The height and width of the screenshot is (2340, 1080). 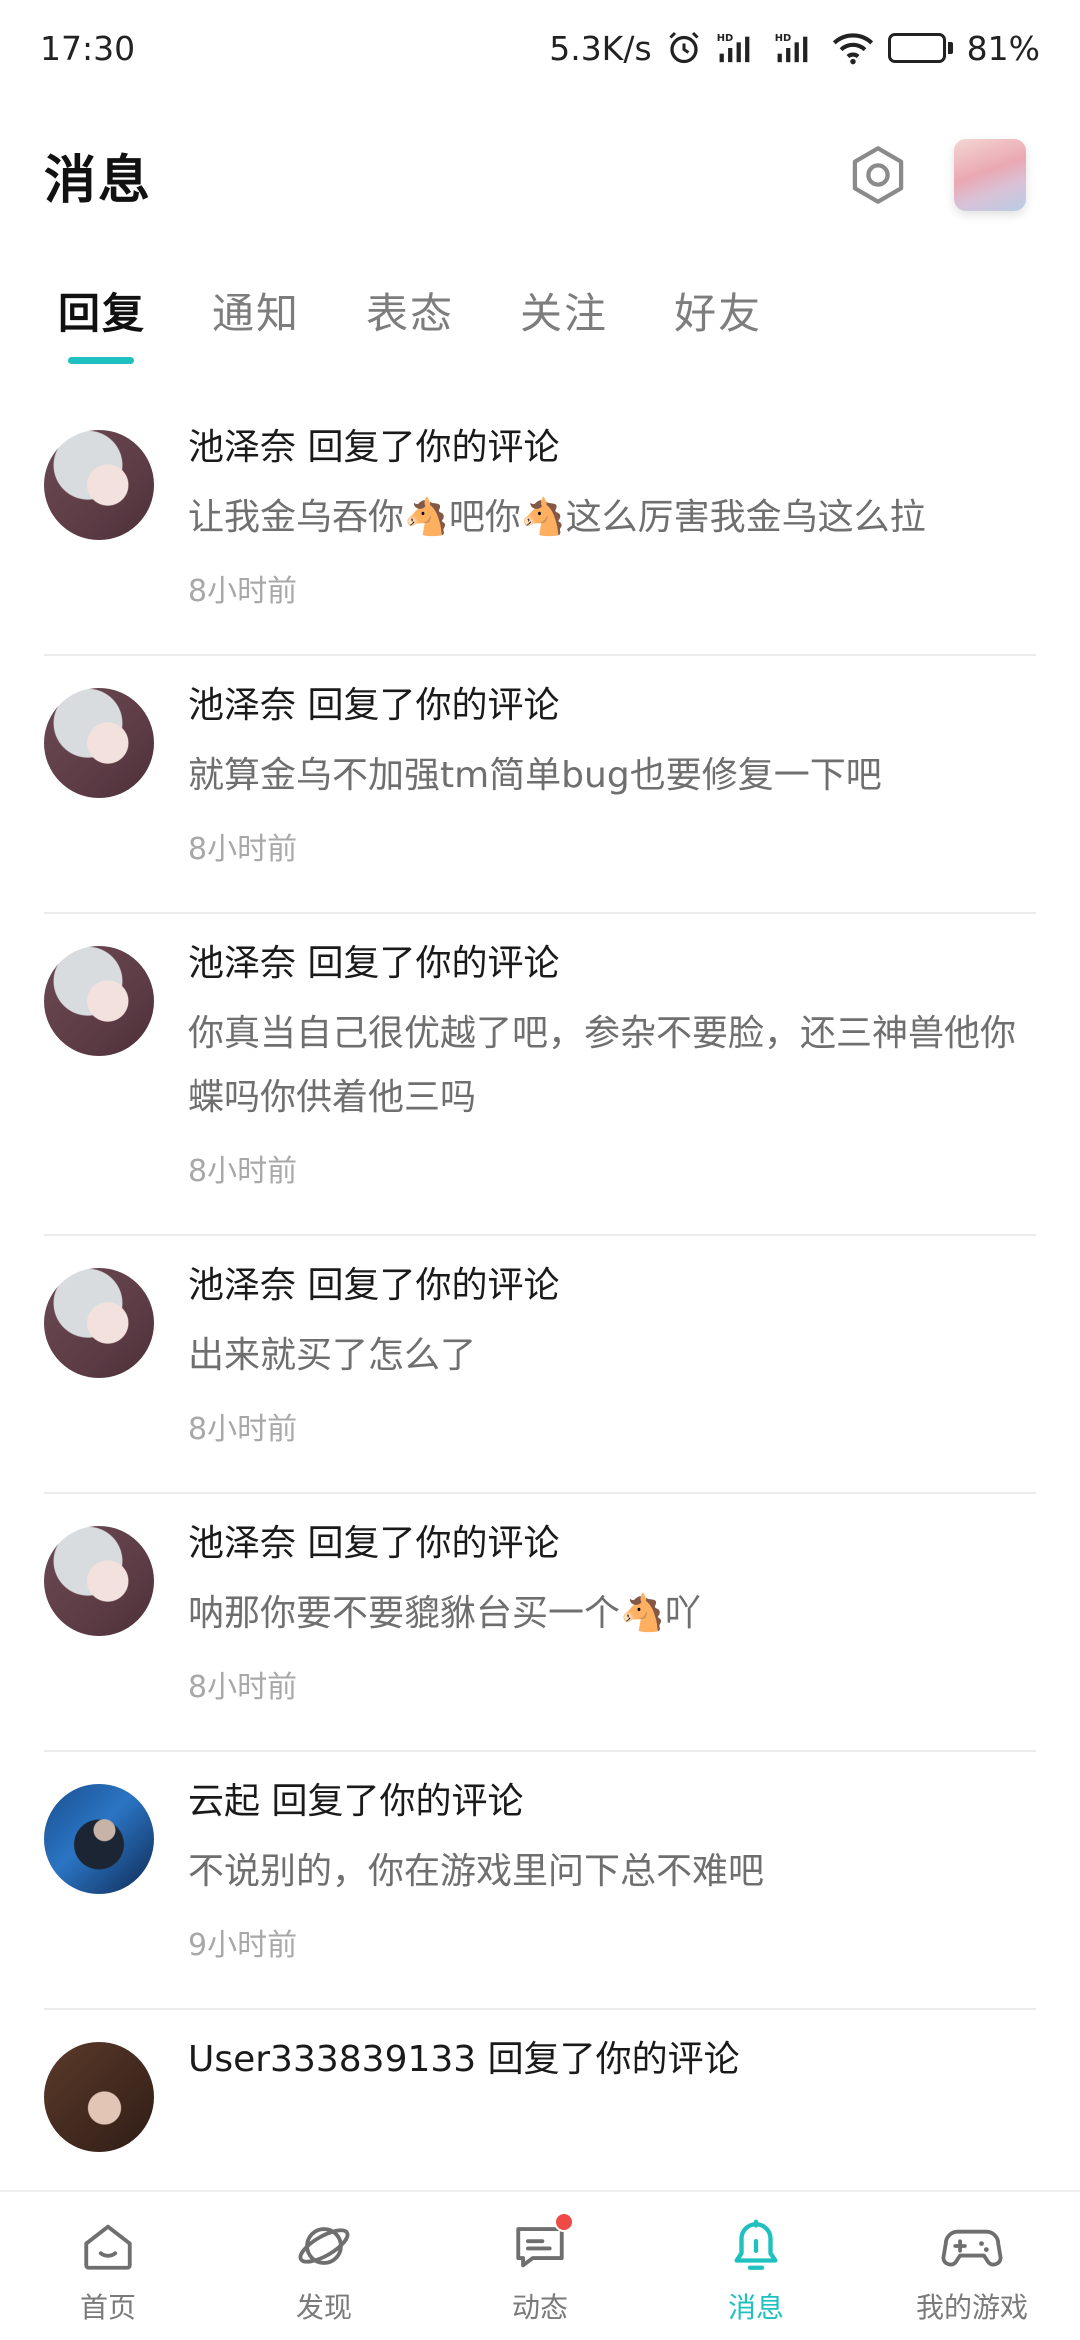 What do you see at coordinates (323, 2307) in the screenshot?
I see `nav-label: 发现` at bounding box center [323, 2307].